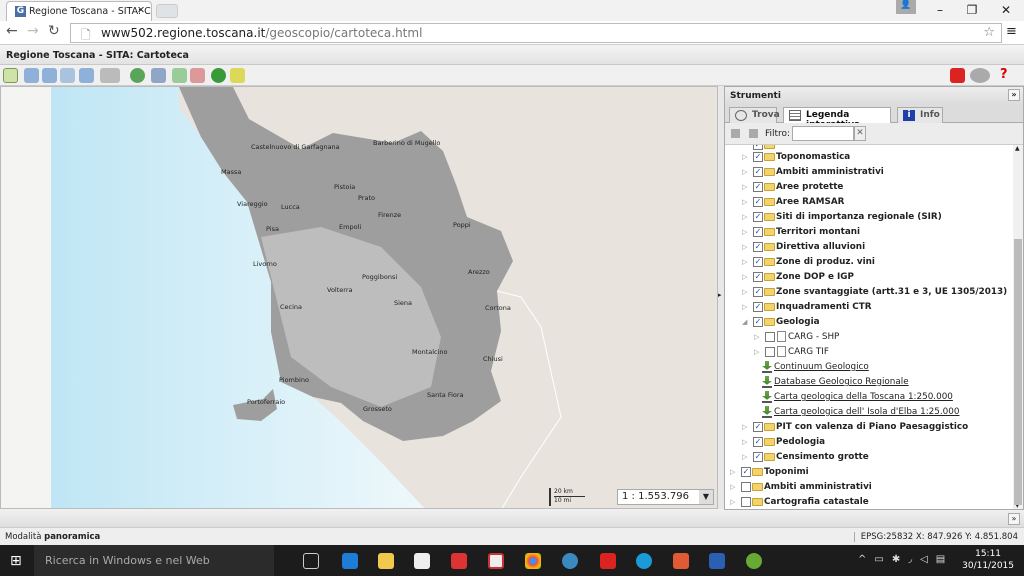  Describe the element at coordinates (167, 11) in the screenshot. I see `new-tab-button` at that location.